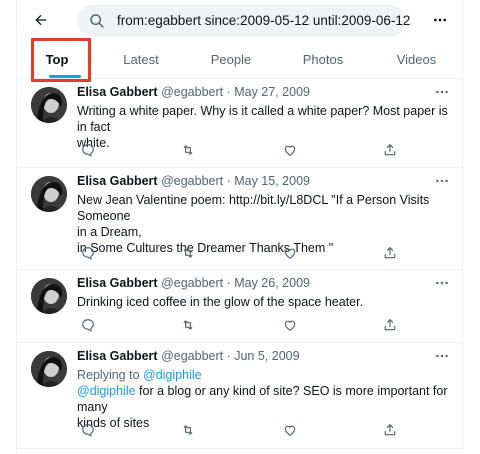 The width and height of the screenshot is (480, 454). Describe the element at coordinates (110, 375) in the screenshot. I see `replying-to-label: Replying to` at that location.